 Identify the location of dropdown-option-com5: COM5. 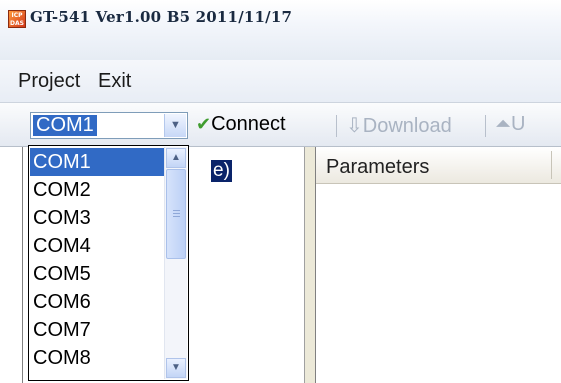
(97, 274).